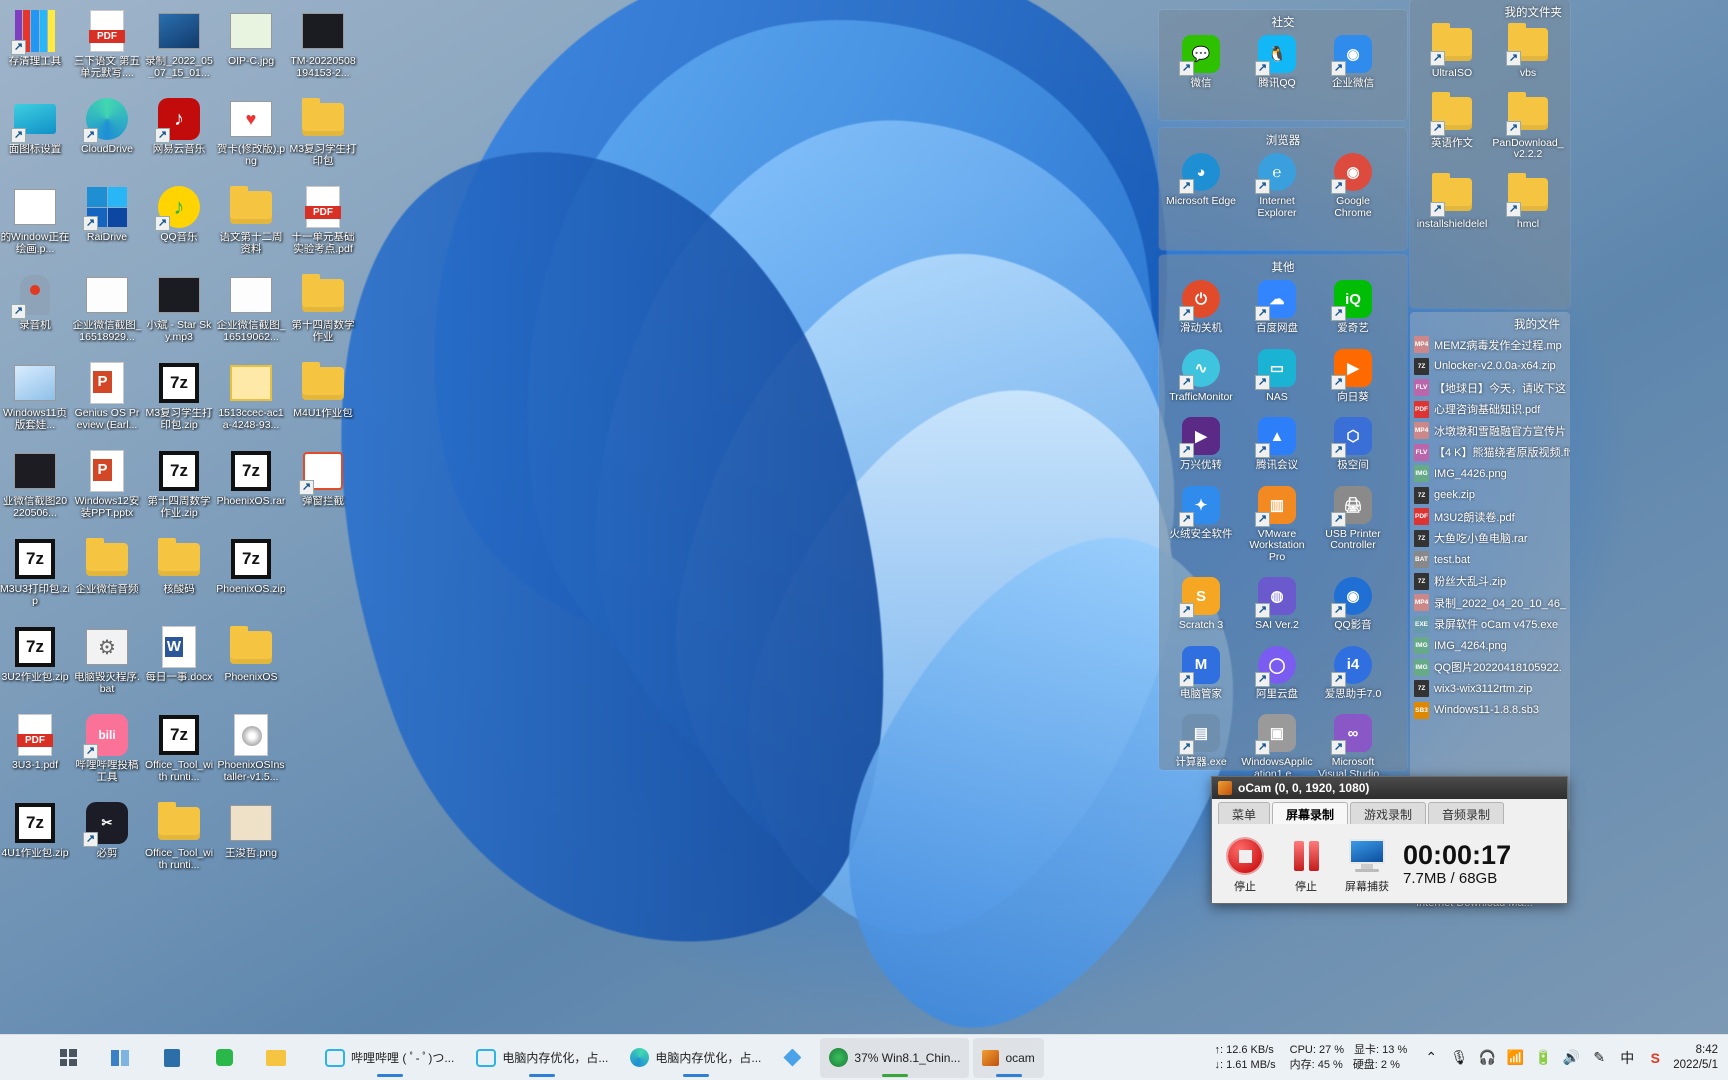 The image size is (1728, 1080). What do you see at coordinates (1490, 689) in the screenshot?
I see `file-list-item: 7Z wix3-wix3112rtm.zip` at bounding box center [1490, 689].